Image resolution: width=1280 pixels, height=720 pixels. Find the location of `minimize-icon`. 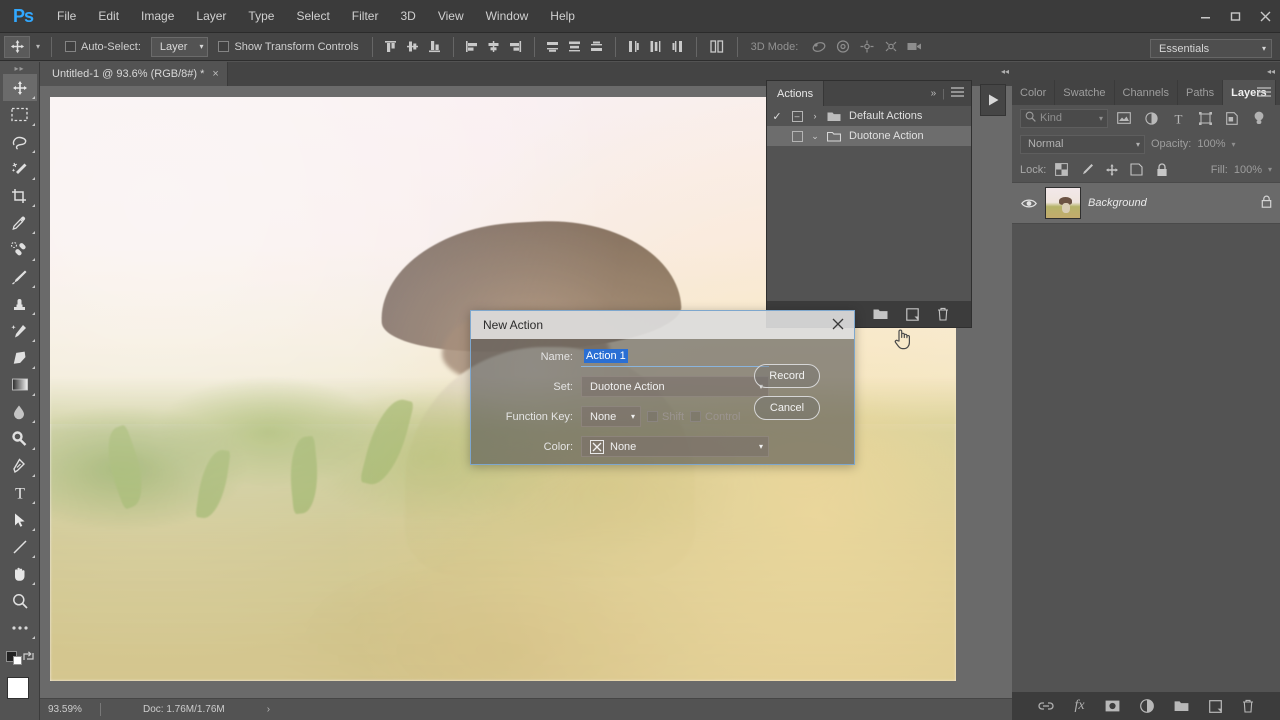

minimize-icon is located at coordinates (1205, 16).